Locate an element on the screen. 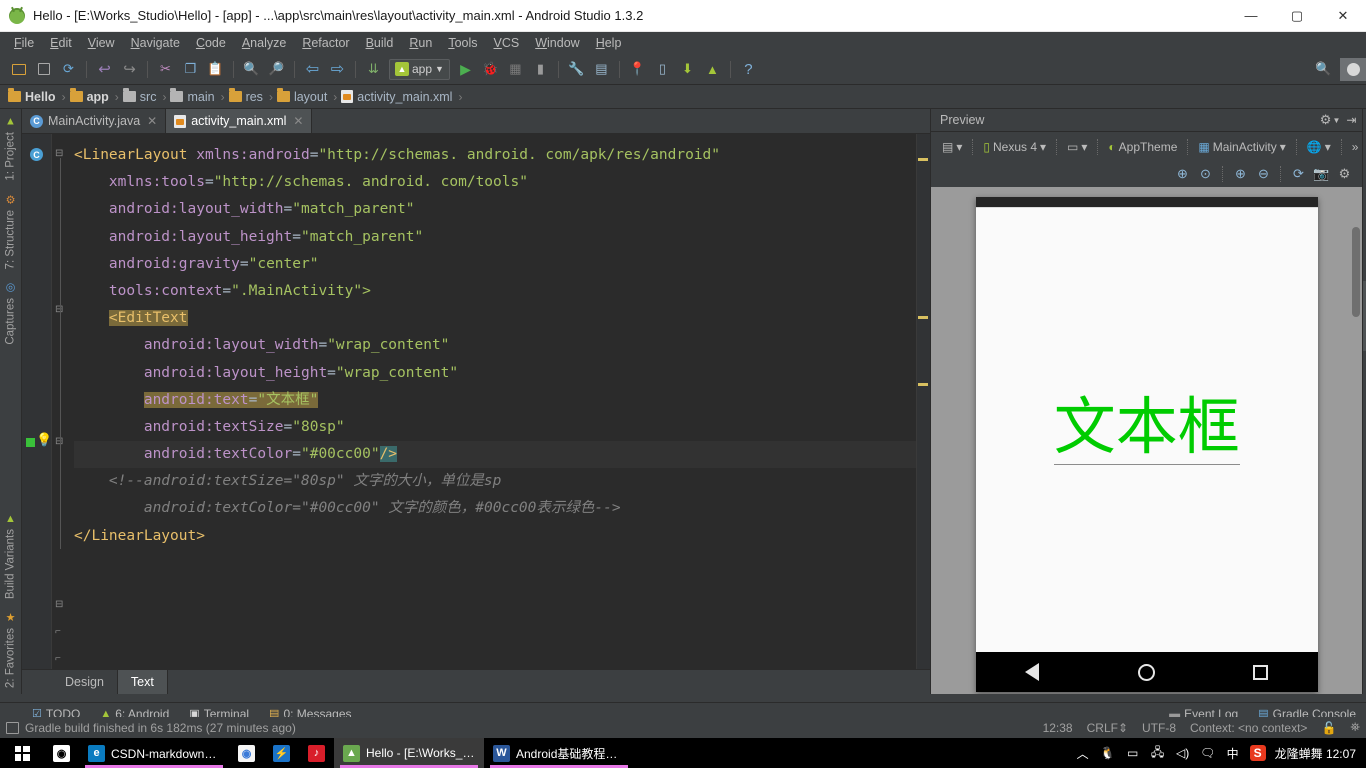 Image resolution: width=1366 pixels, height=768 pixels. nav-recents-icon is located at coordinates (1261, 672).